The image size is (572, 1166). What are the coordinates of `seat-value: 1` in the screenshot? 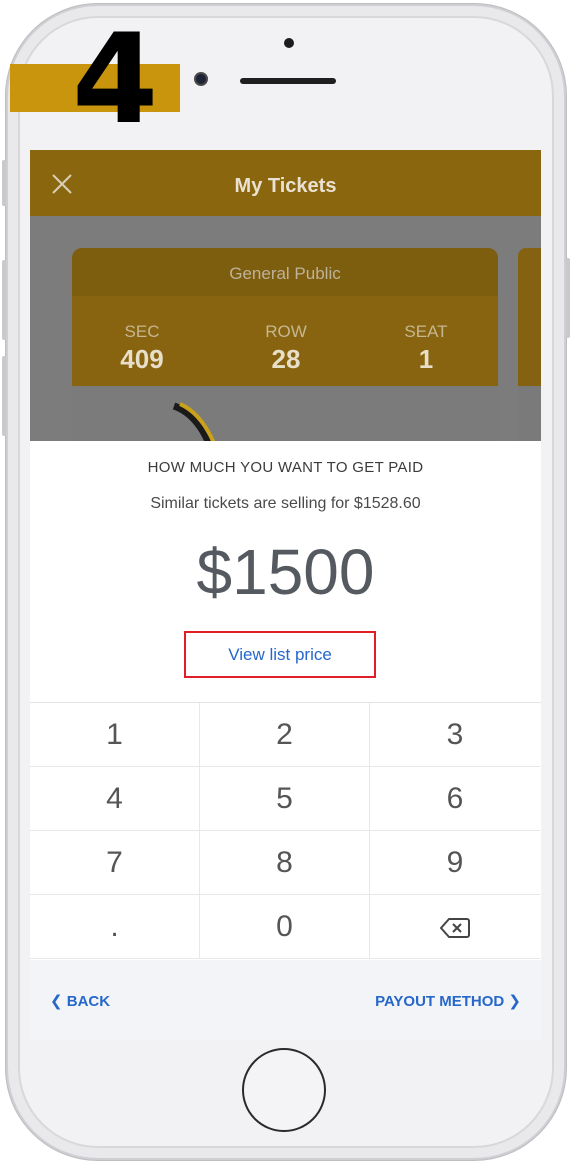 It's located at (426, 359).